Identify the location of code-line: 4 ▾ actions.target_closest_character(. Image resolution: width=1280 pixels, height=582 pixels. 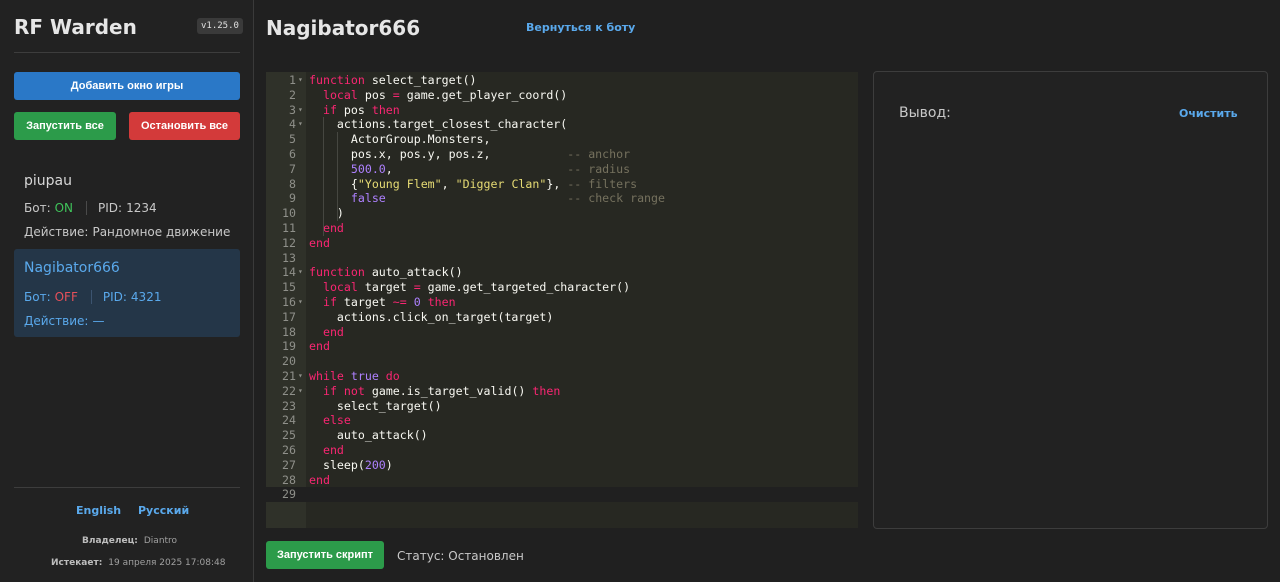
(562, 124).